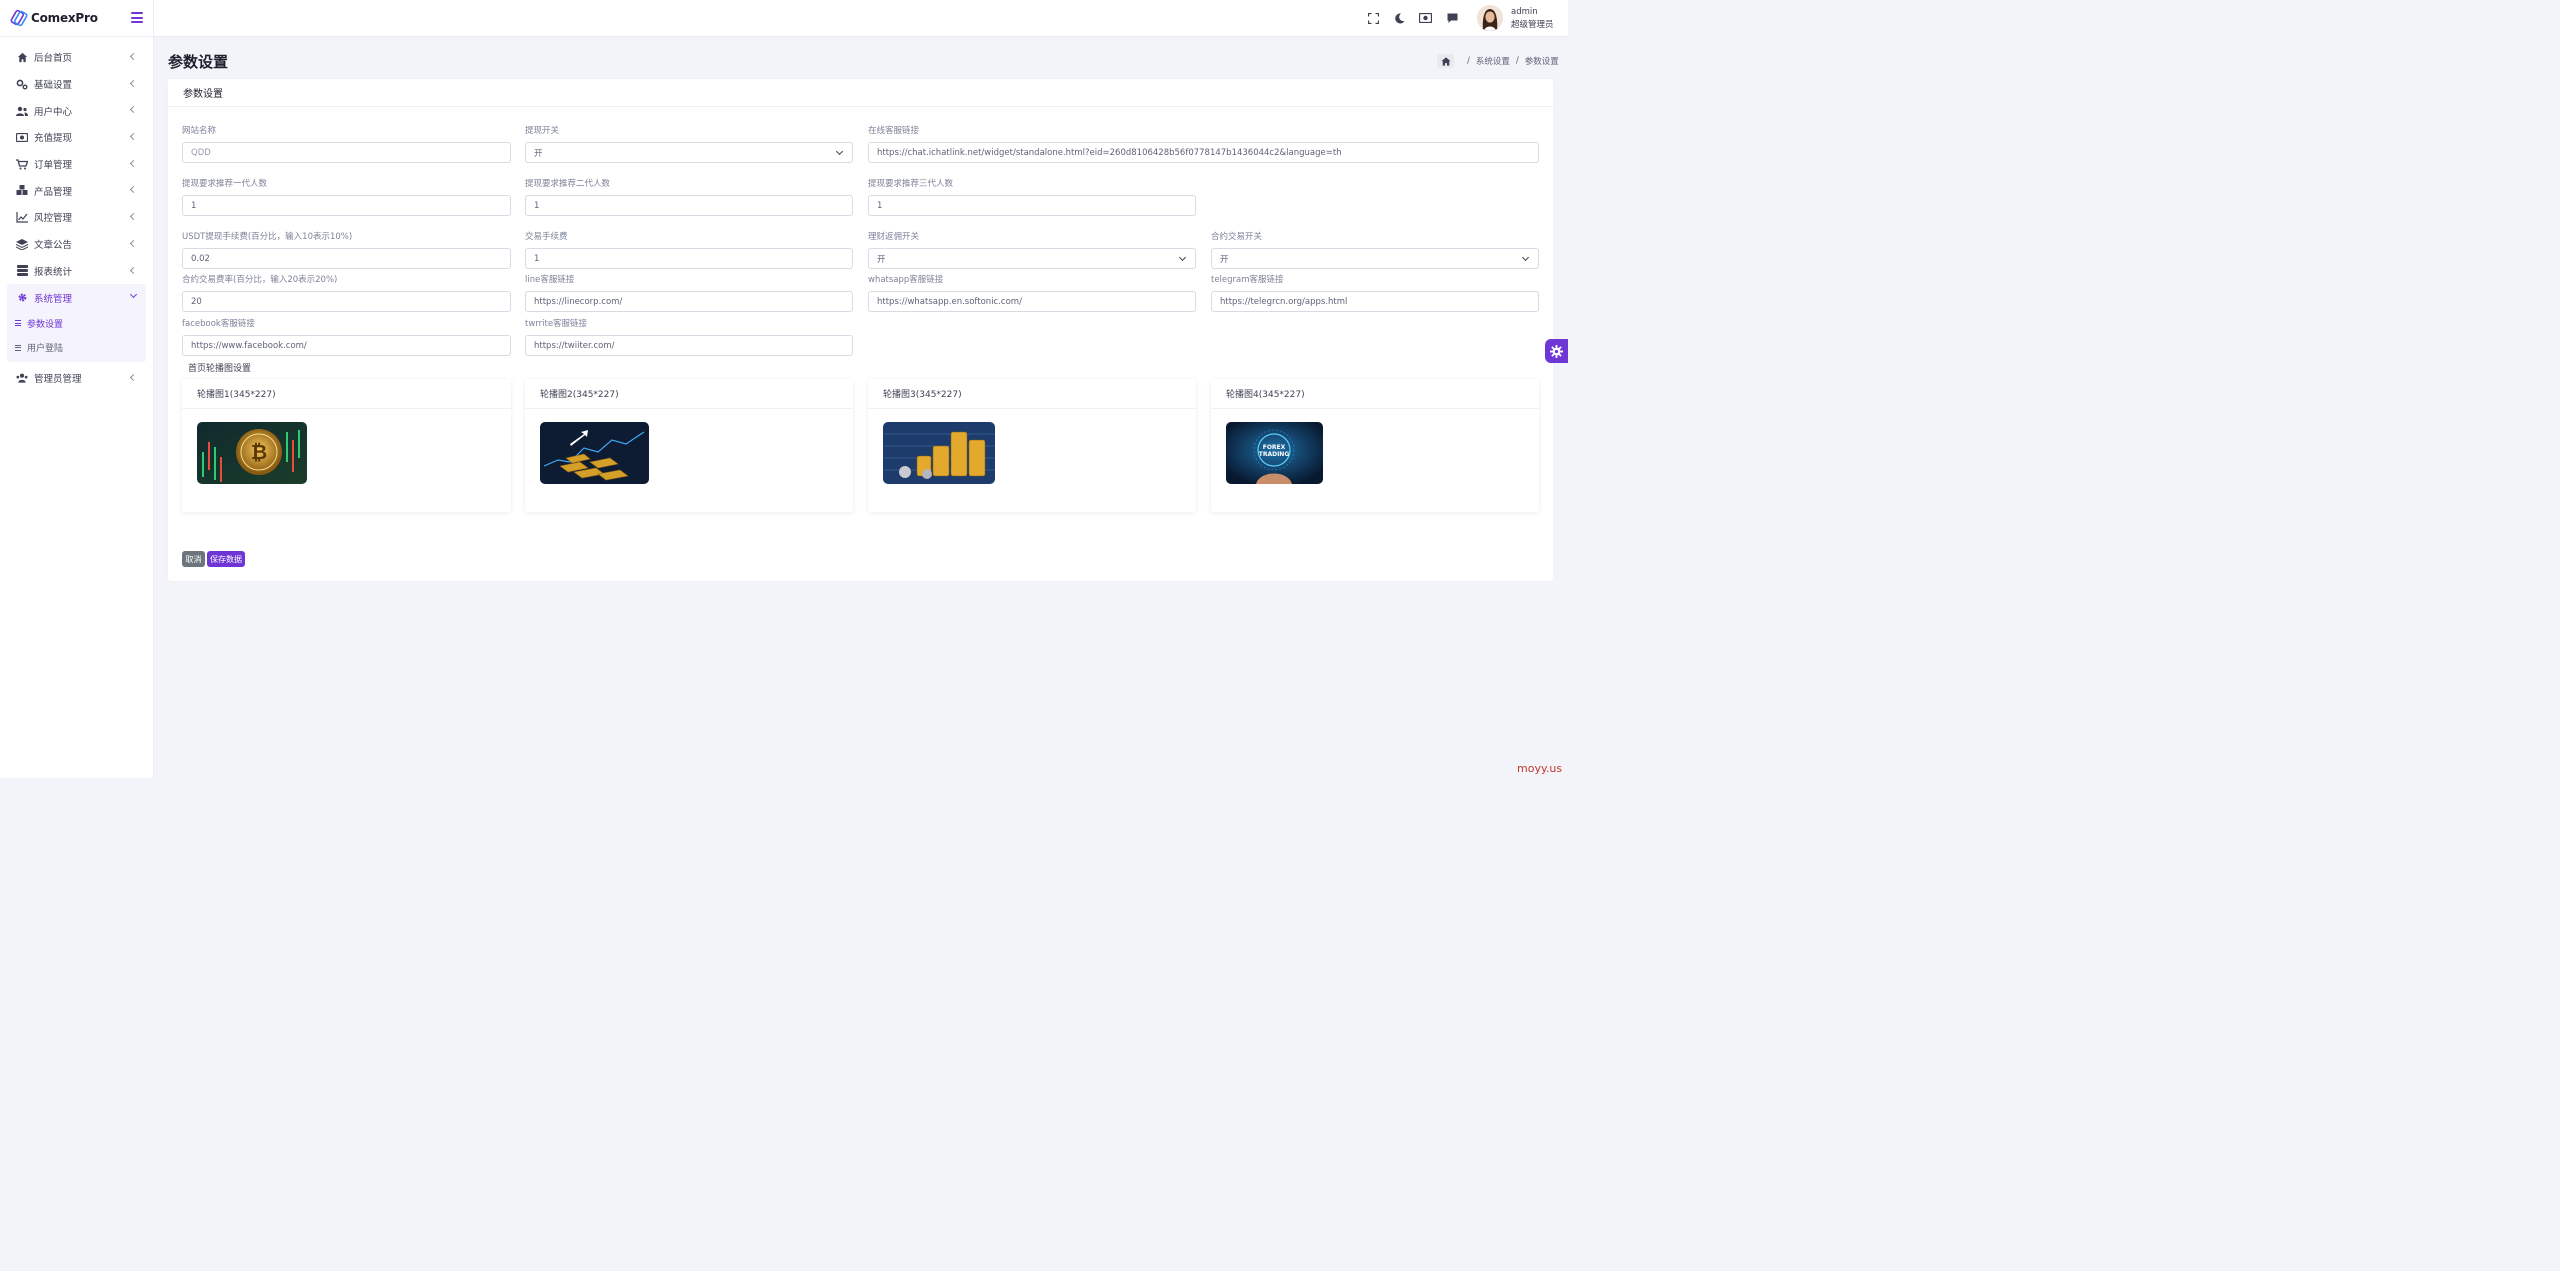 Image resolution: width=2560 pixels, height=1271 pixels. I want to click on boxes-icon, so click(22, 191).